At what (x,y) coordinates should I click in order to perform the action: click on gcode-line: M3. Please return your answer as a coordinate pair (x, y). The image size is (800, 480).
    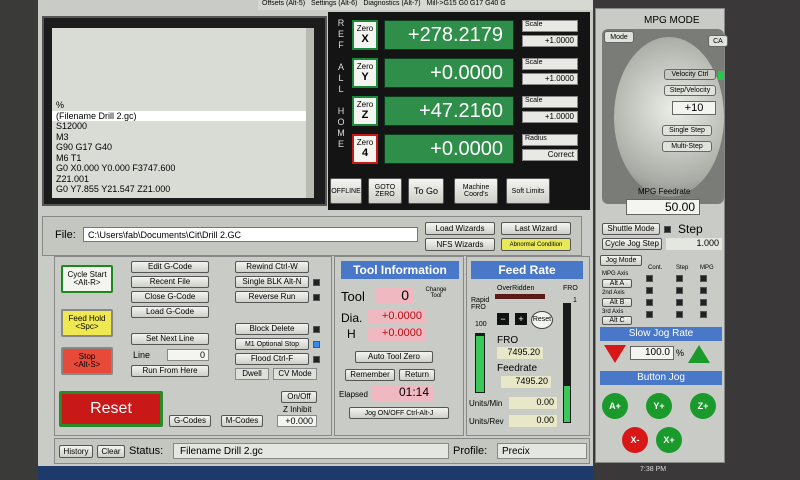
    Looking at the image, I should click on (183, 137).